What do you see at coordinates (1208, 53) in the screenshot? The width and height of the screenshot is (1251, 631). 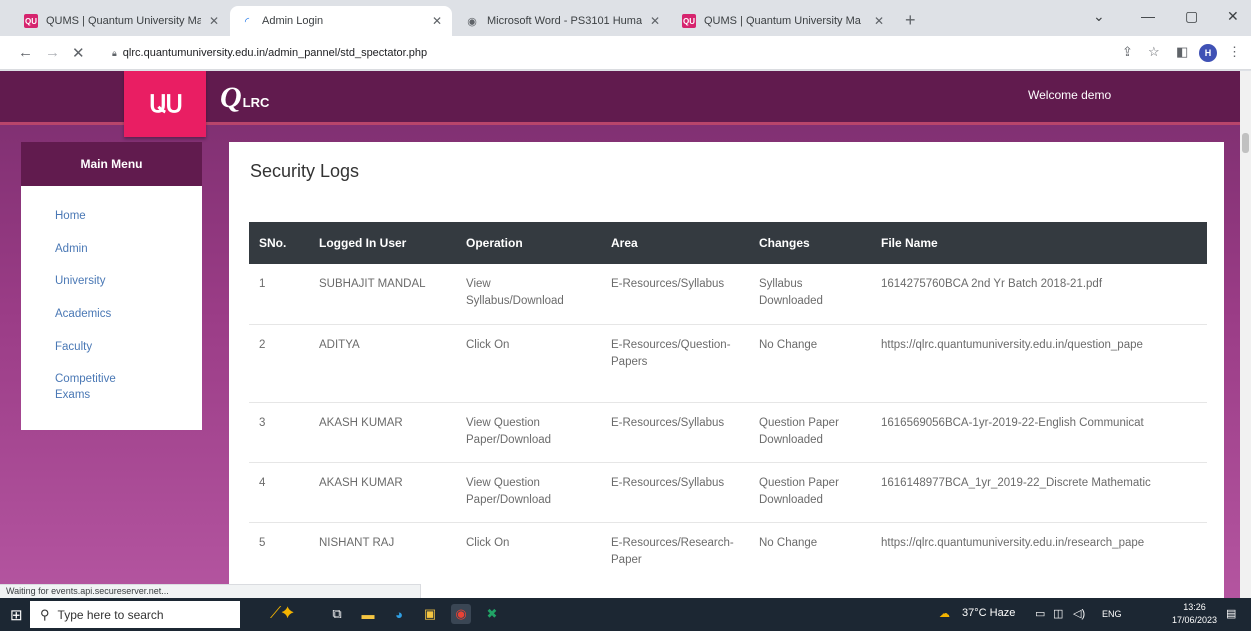 I see `profile-avatar: H` at bounding box center [1208, 53].